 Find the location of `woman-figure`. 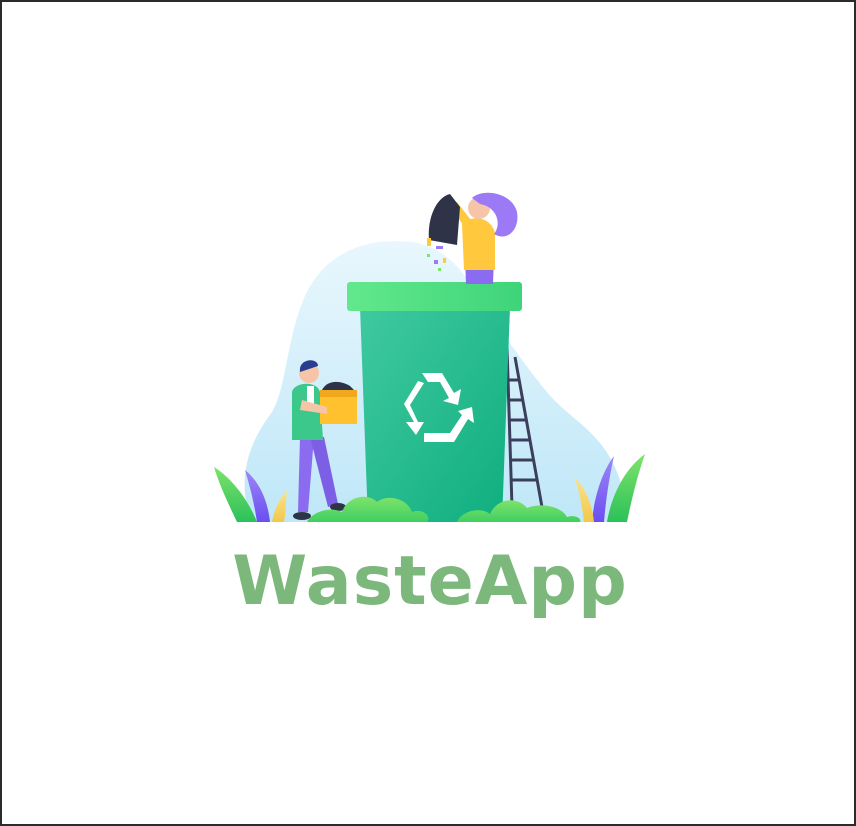

woman-figure is located at coordinates (472, 238).